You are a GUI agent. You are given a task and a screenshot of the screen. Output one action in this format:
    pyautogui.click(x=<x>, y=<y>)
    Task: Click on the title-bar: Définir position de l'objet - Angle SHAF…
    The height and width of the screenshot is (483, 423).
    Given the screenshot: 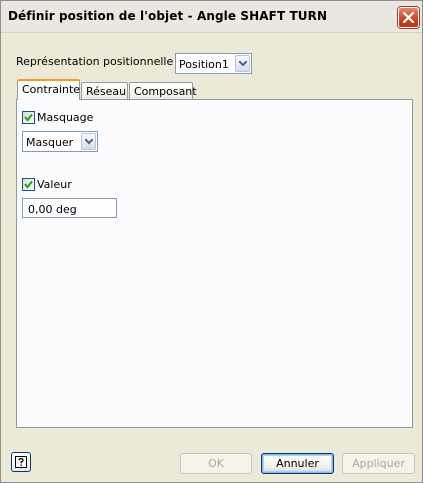 What is the action you would take?
    pyautogui.click(x=211, y=17)
    